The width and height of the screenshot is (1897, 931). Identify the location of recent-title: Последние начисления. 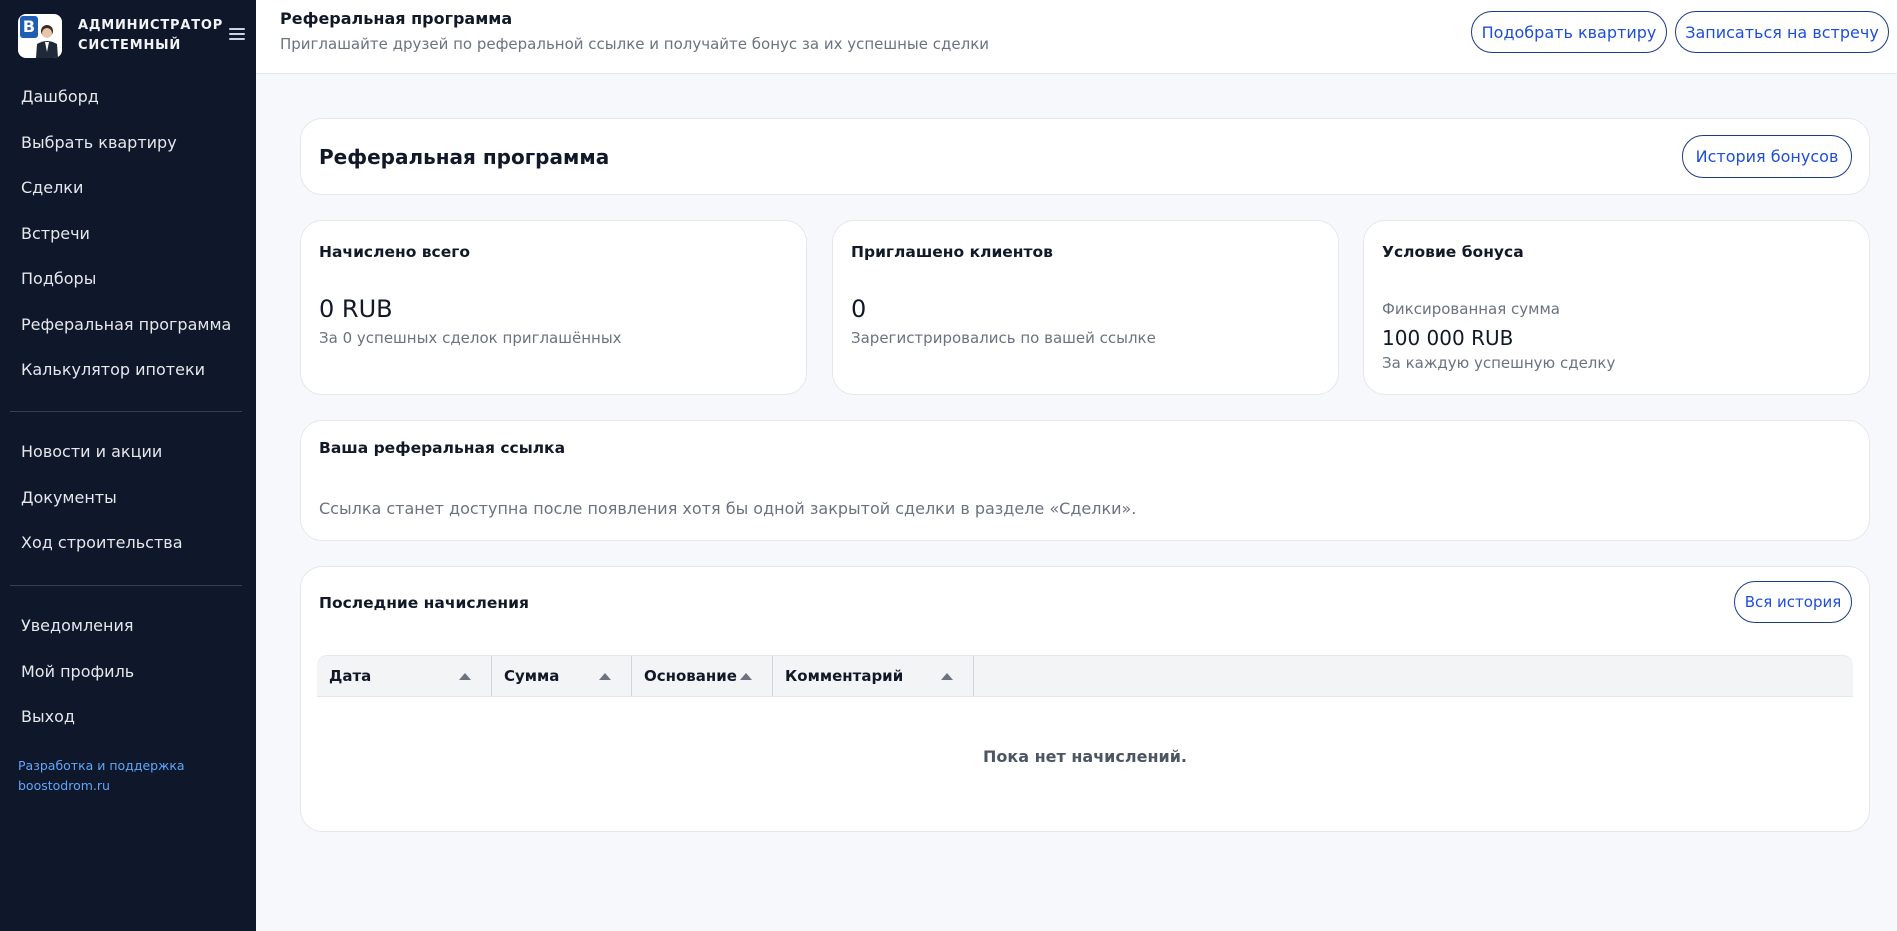
(424, 603).